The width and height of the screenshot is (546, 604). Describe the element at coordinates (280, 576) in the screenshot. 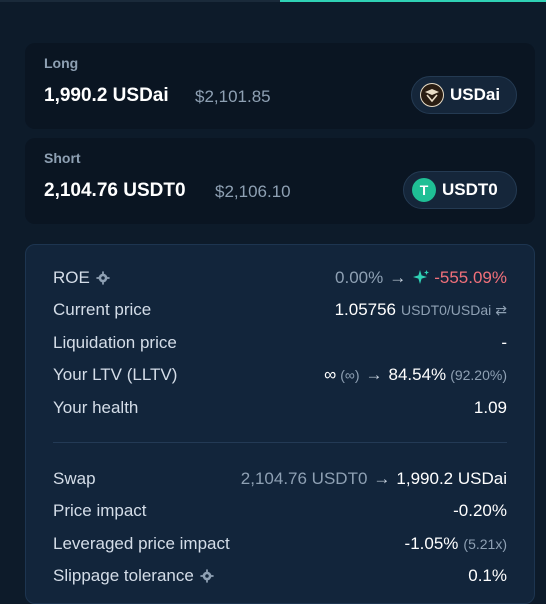

I see `slippage-row: Slippage tolerance 0.1%` at that location.